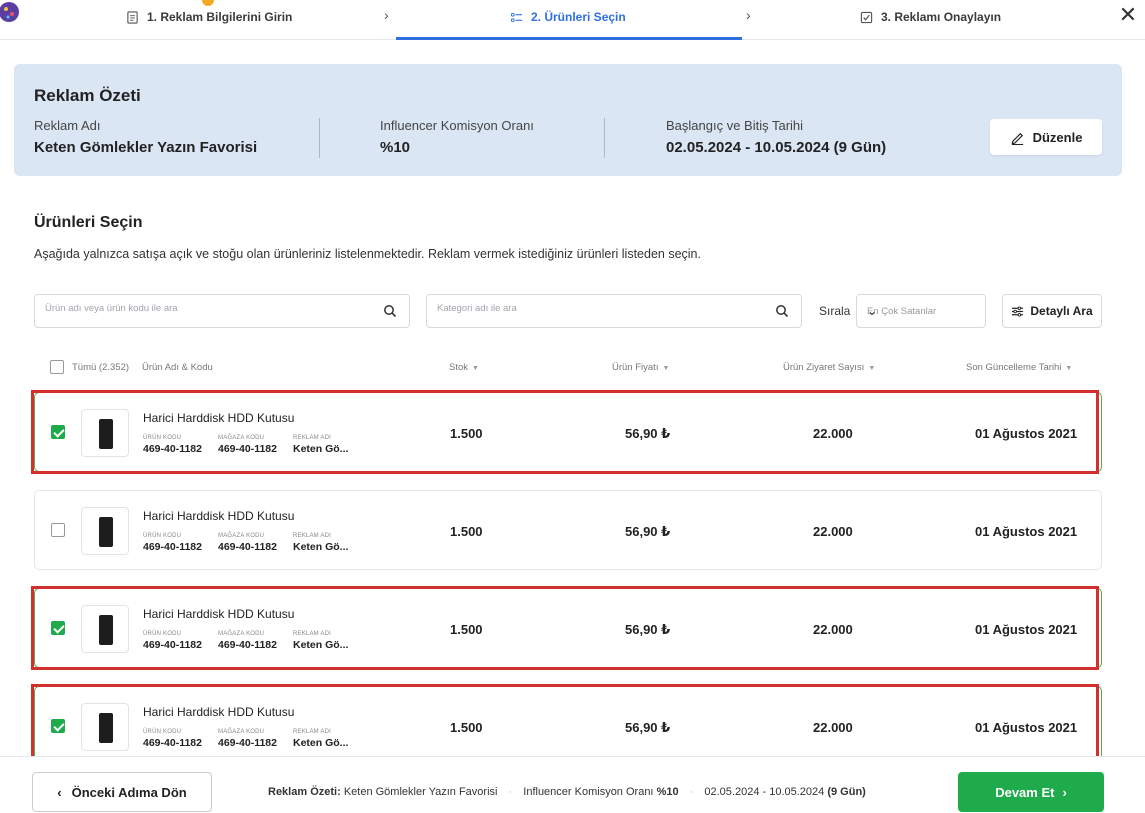  Describe the element at coordinates (101, 367) in the screenshot. I see `select-all-label: Tümü (2.352)` at that location.